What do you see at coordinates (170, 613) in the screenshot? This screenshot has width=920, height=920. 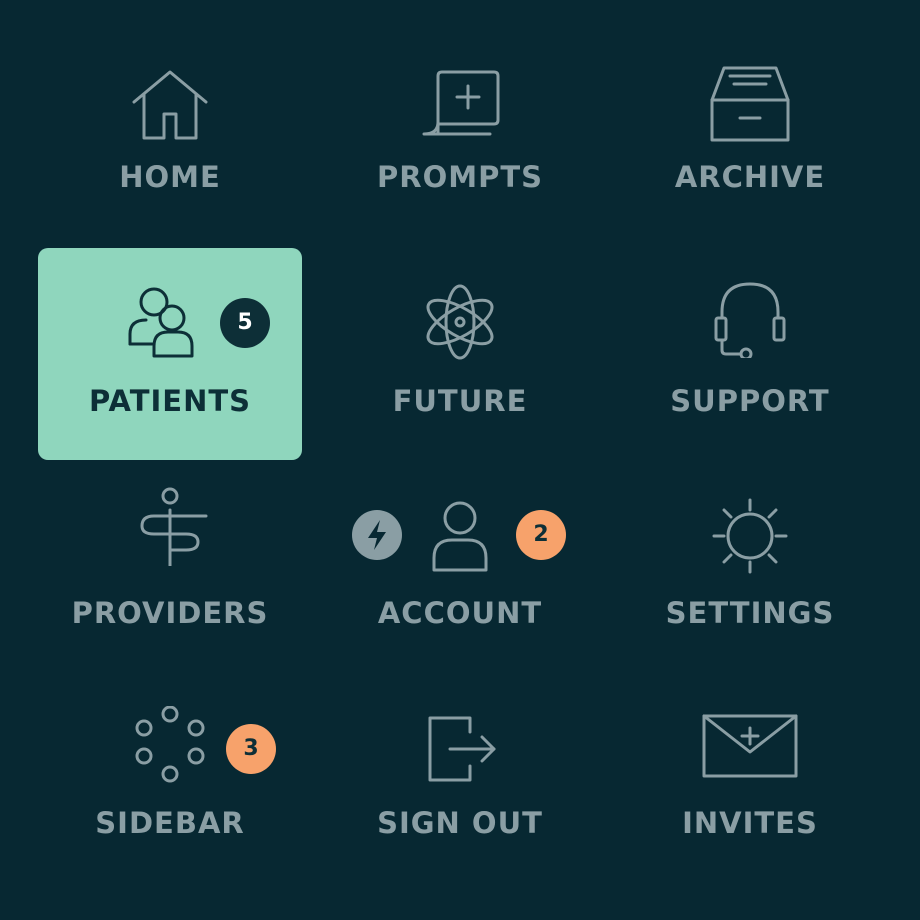 I see `menu-label-providers: PROVIDERS` at bounding box center [170, 613].